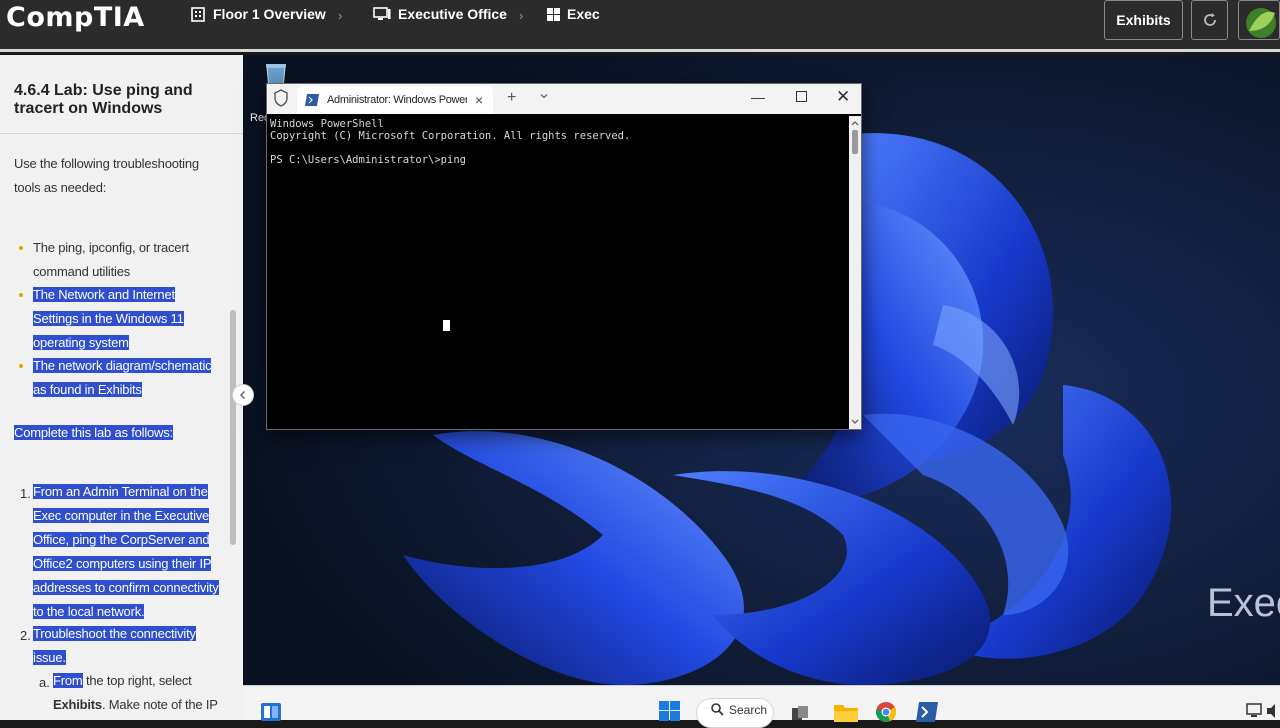  Describe the element at coordinates (927, 712) in the screenshot. I see `terminal-icon` at that location.